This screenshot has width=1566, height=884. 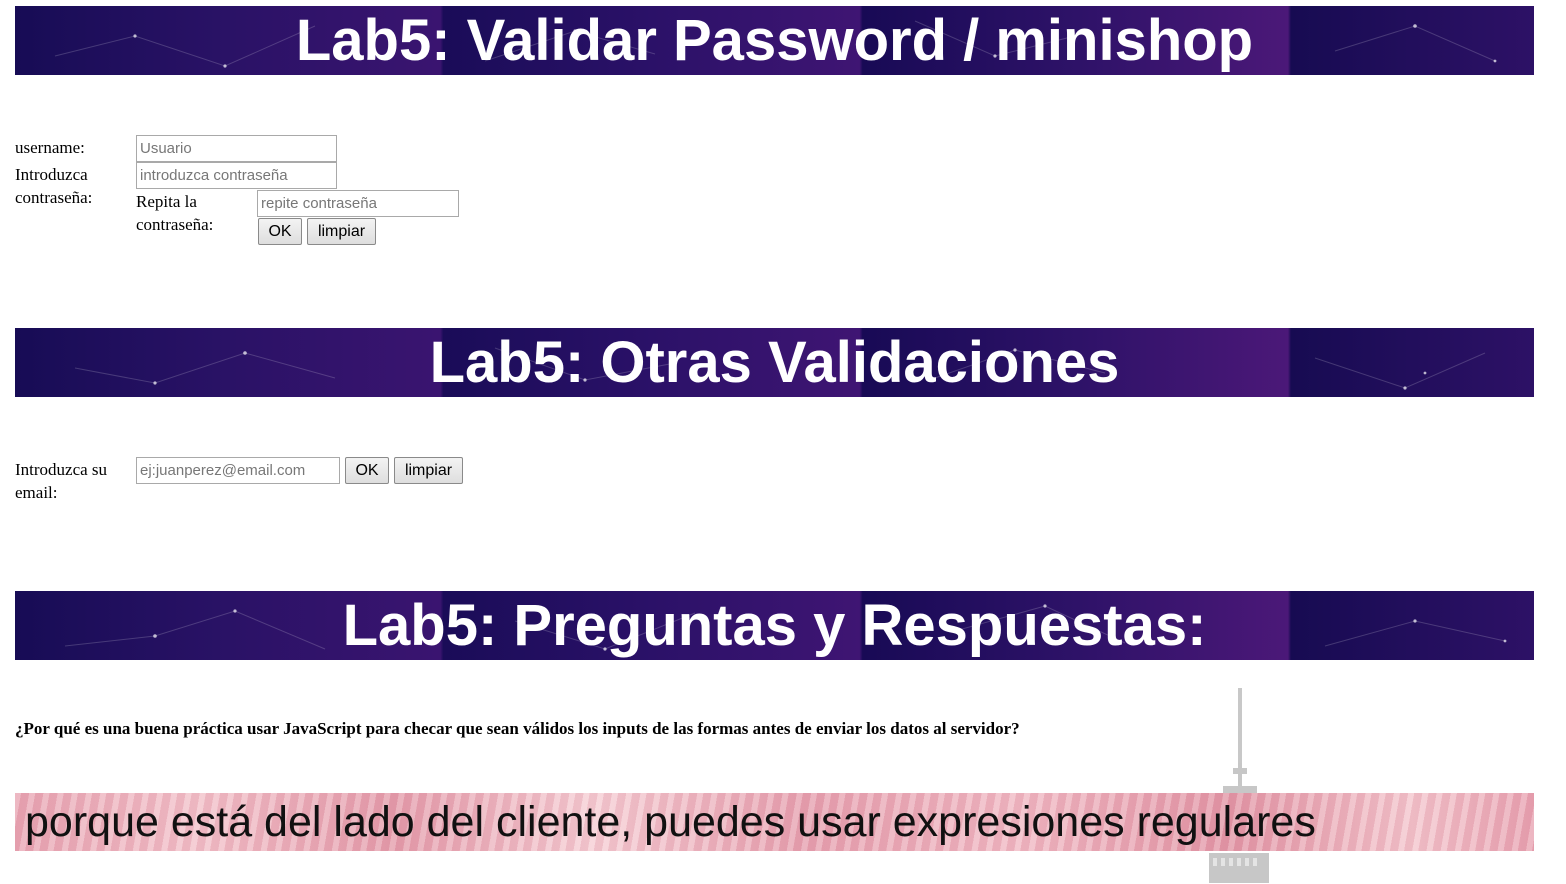 I want to click on page-title: Lab5: Validar Password / minishop, so click(x=774, y=40).